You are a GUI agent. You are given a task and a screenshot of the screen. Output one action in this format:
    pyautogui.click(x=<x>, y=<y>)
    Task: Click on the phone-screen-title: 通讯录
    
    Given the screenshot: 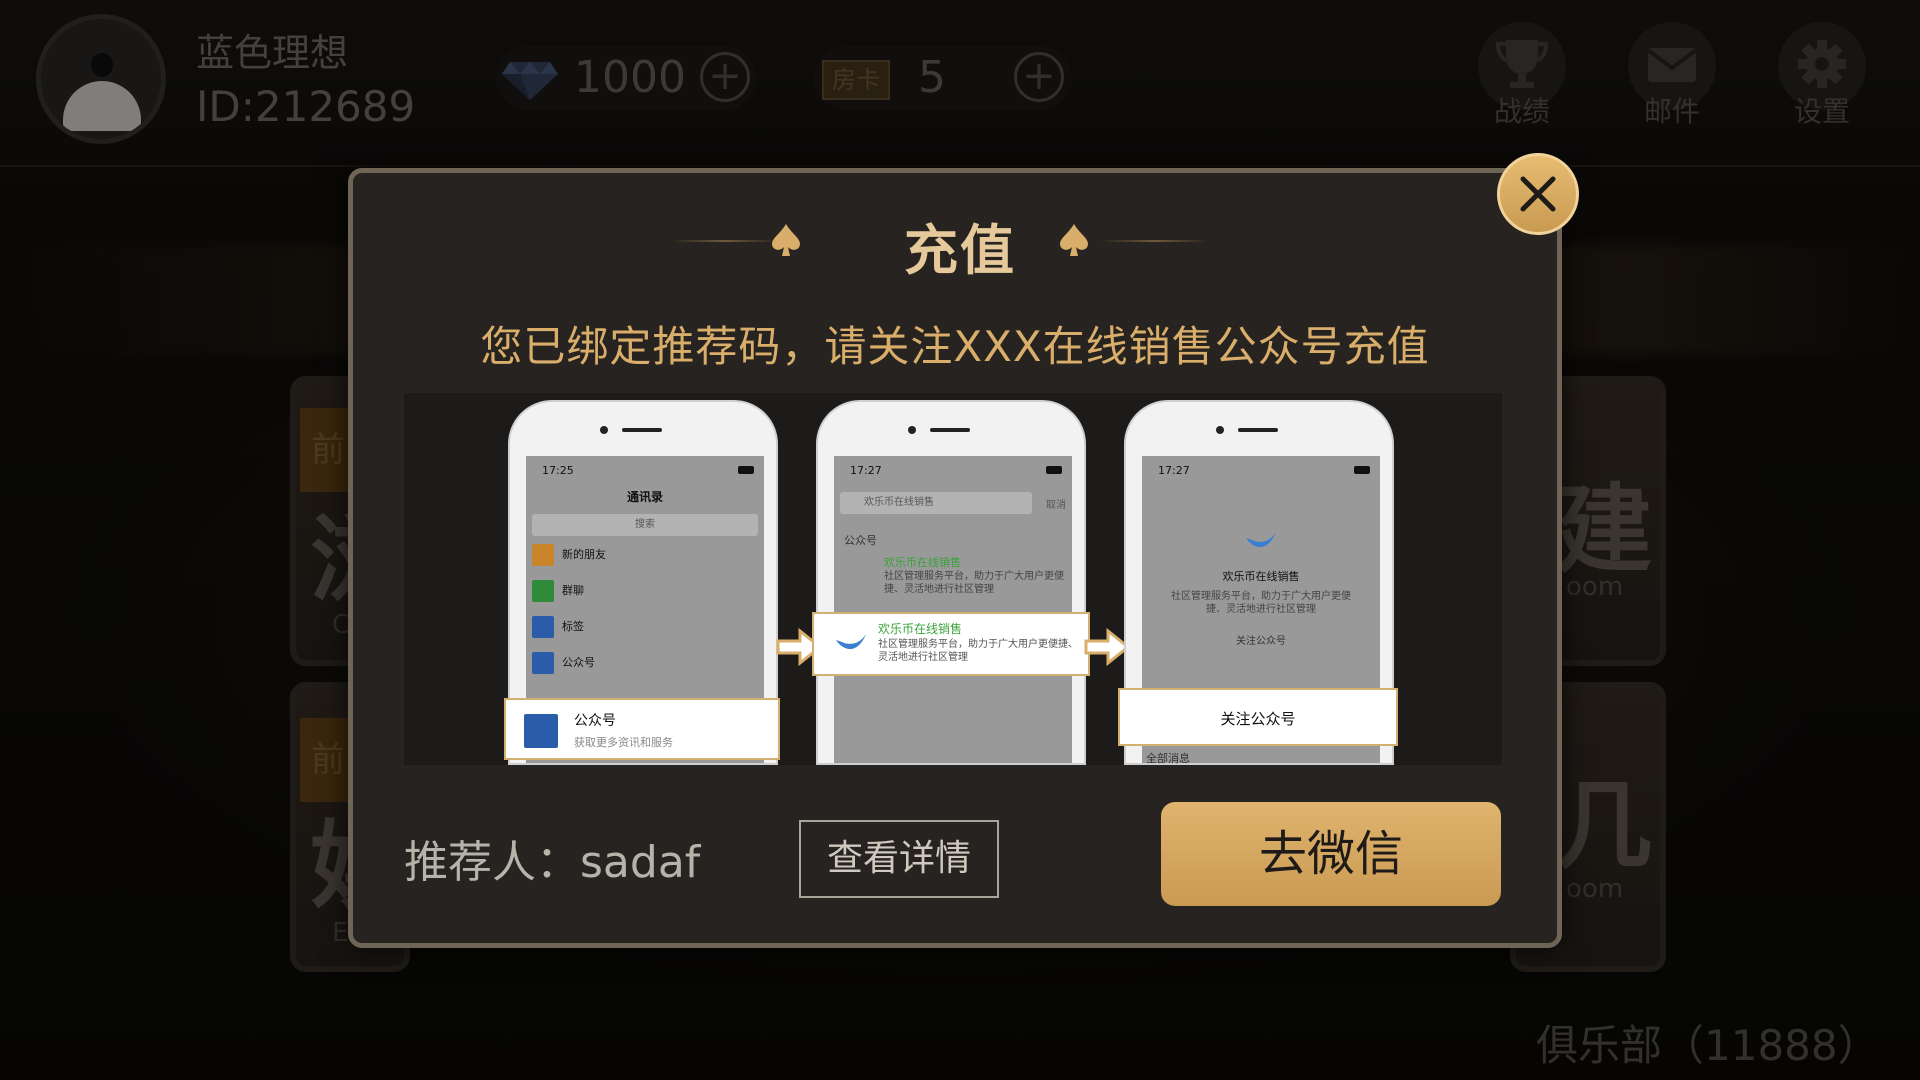 What is the action you would take?
    pyautogui.click(x=644, y=497)
    